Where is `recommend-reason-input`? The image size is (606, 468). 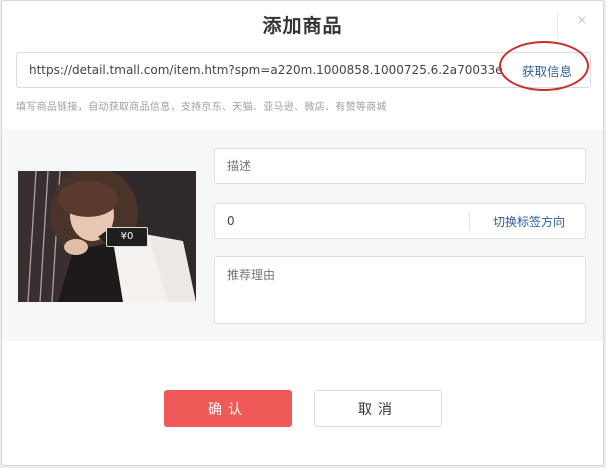 recommend-reason-input is located at coordinates (400, 290).